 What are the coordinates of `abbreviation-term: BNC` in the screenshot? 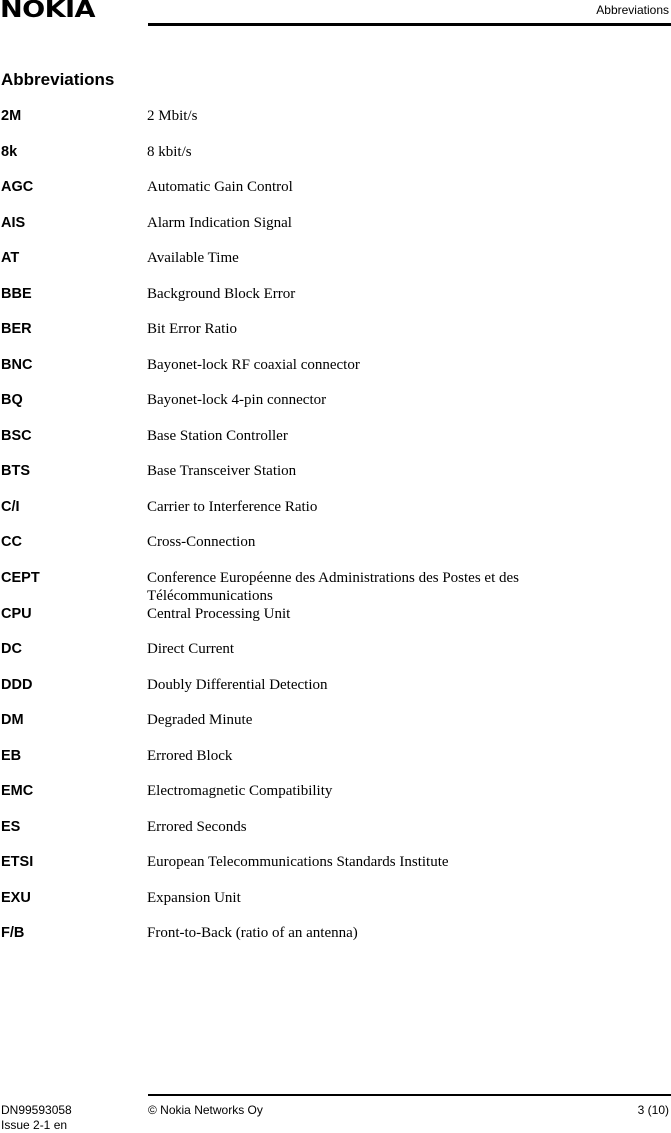 It's located at (17, 364).